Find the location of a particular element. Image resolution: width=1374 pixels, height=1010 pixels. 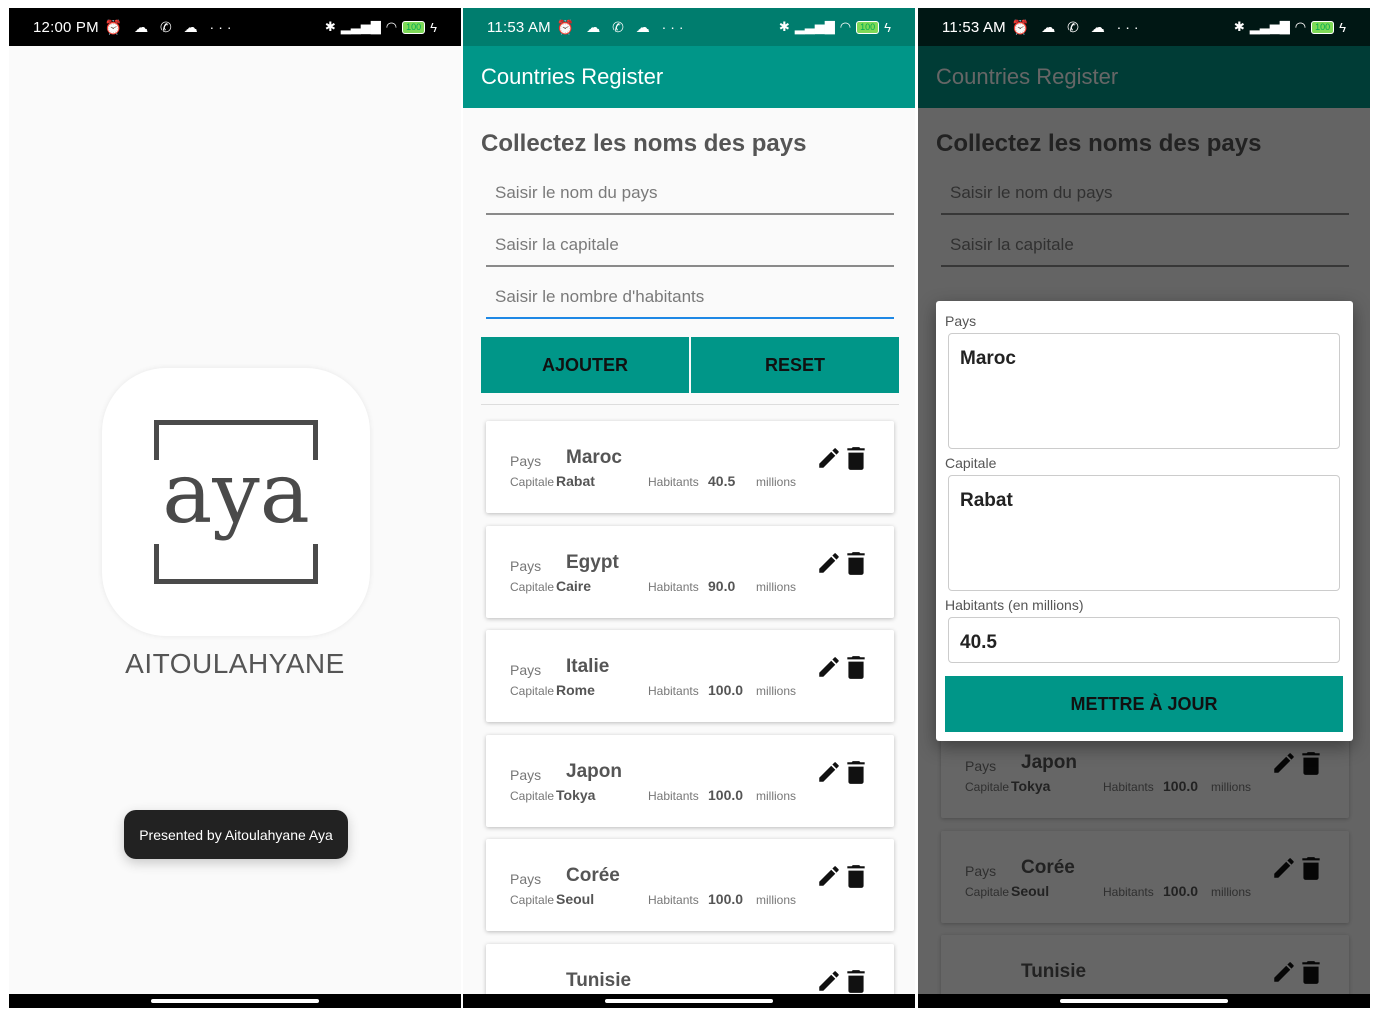

country-name: Maroc is located at coordinates (594, 457).